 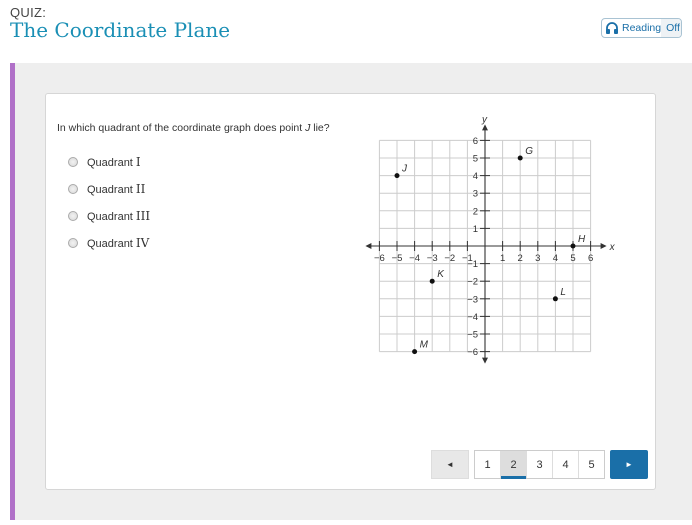 I want to click on y-tick-label: −1, so click(x=472, y=264).